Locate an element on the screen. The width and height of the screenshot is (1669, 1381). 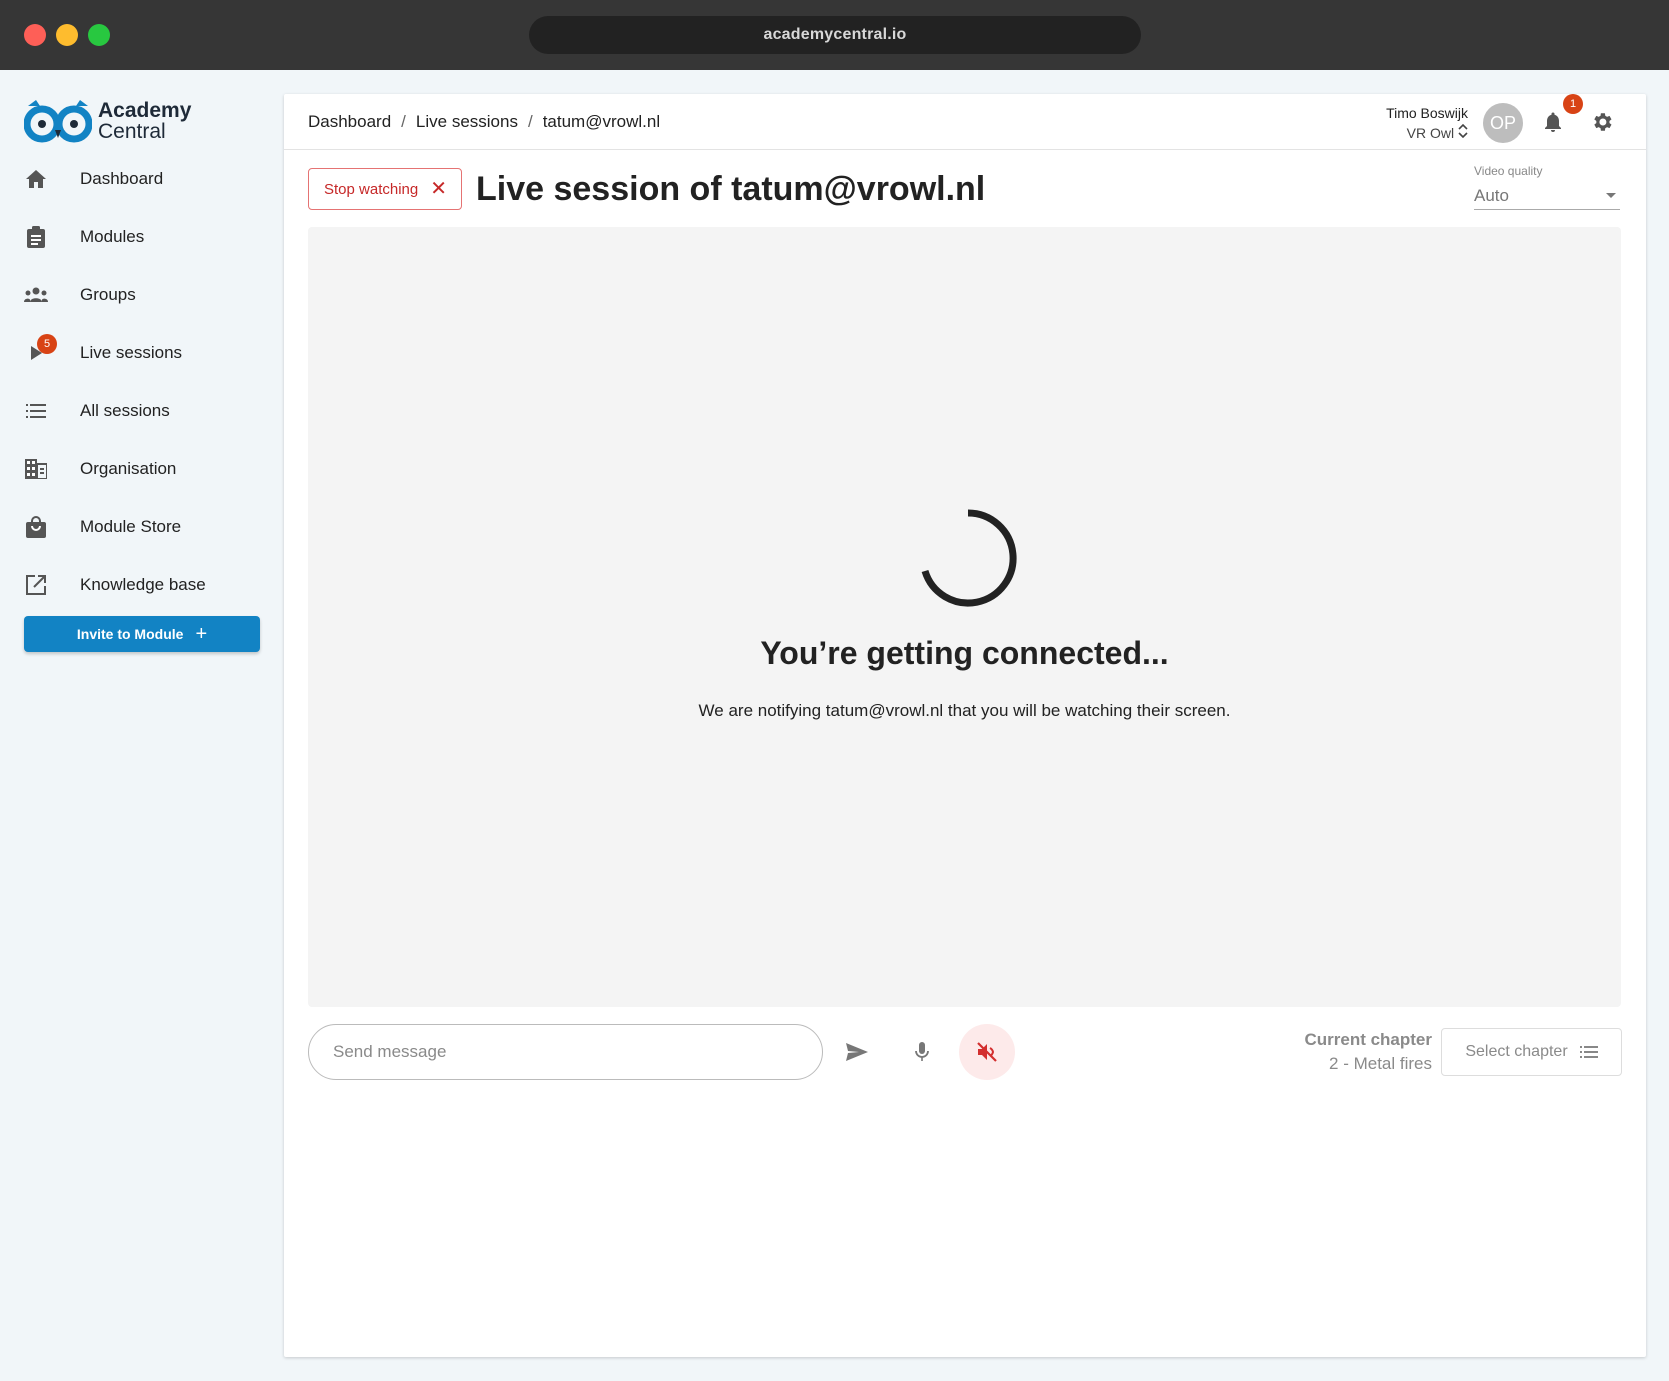
breadcrumb-live-sessions: Live sessions is located at coordinates (467, 122).